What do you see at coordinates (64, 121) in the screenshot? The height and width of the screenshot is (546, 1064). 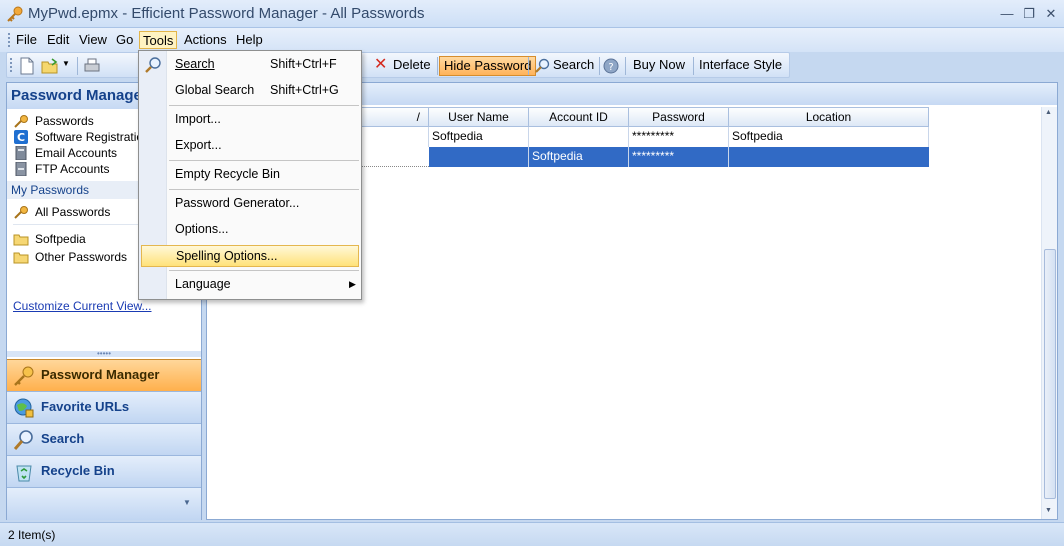 I see `category-label: Passwords` at bounding box center [64, 121].